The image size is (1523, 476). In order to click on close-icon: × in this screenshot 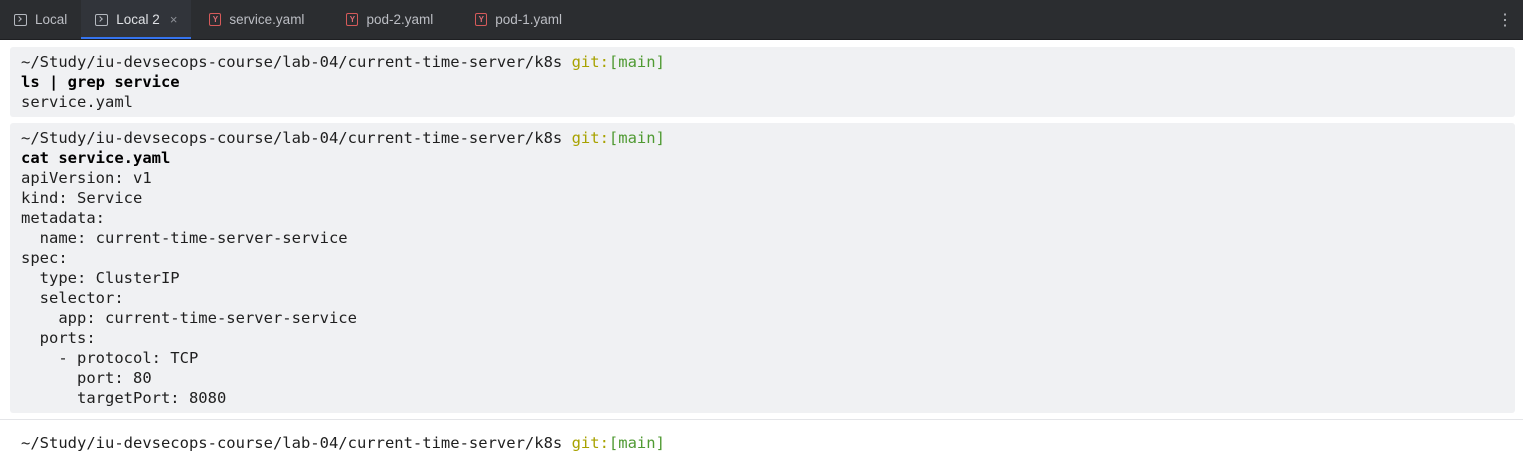, I will do `click(174, 19)`.